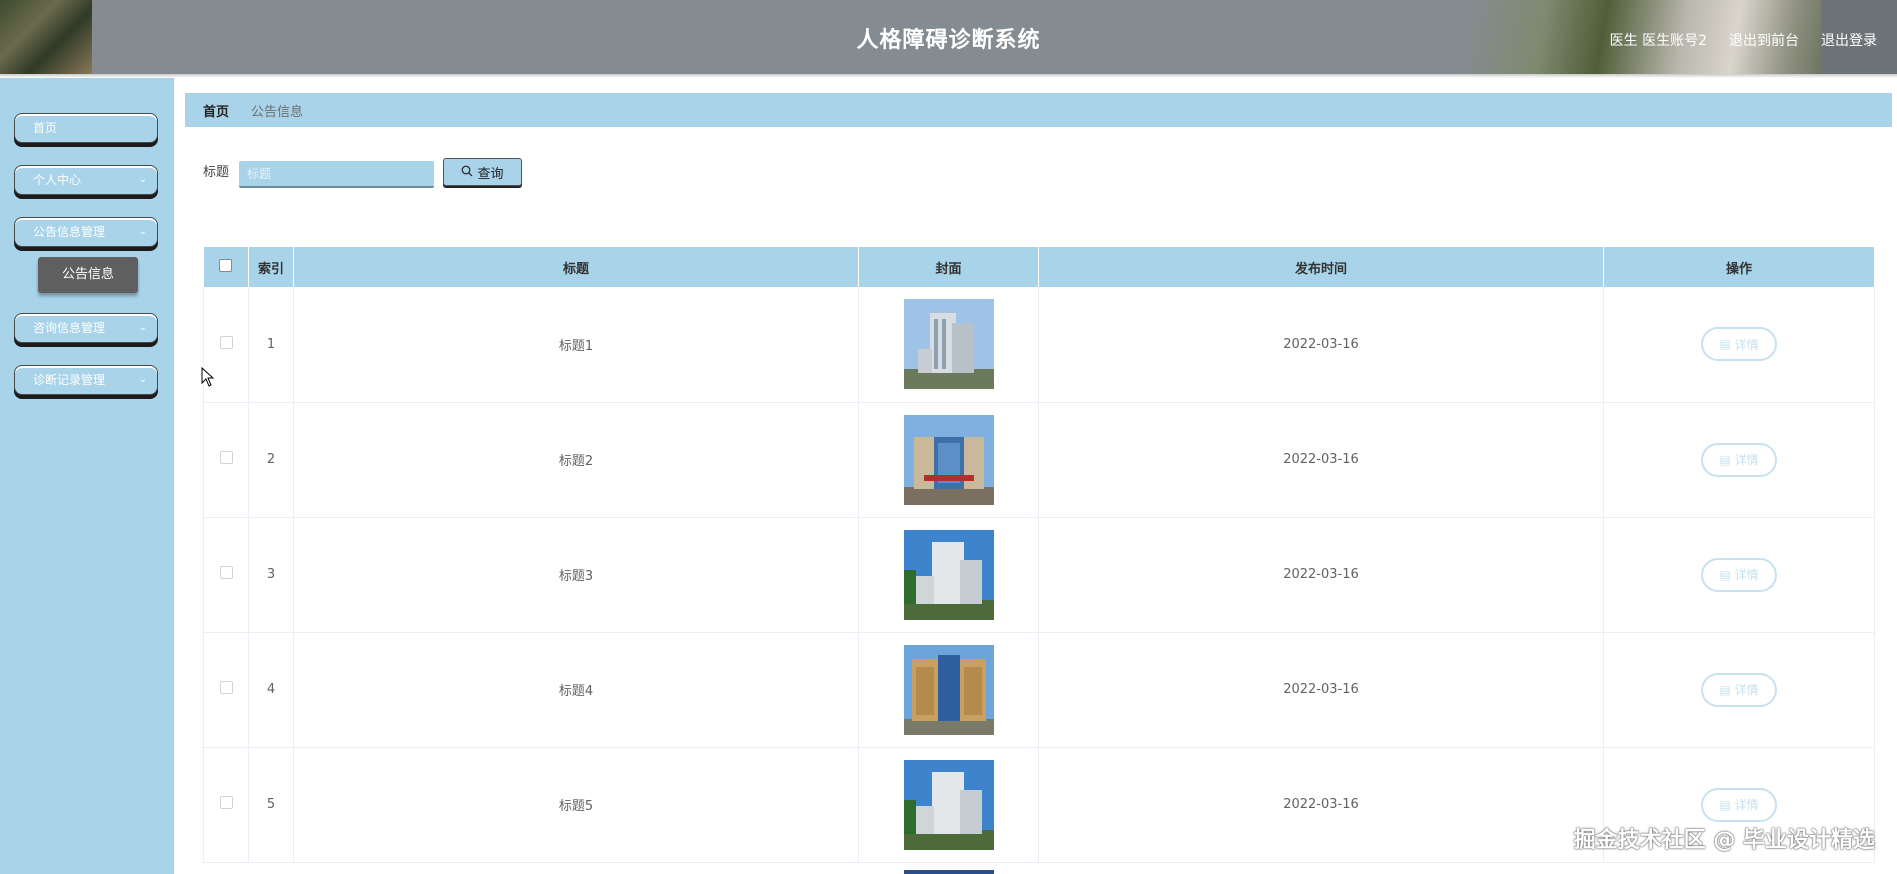 This screenshot has height=874, width=1897. What do you see at coordinates (1849, 40) in the screenshot?
I see `logout-link: 退出登录` at bounding box center [1849, 40].